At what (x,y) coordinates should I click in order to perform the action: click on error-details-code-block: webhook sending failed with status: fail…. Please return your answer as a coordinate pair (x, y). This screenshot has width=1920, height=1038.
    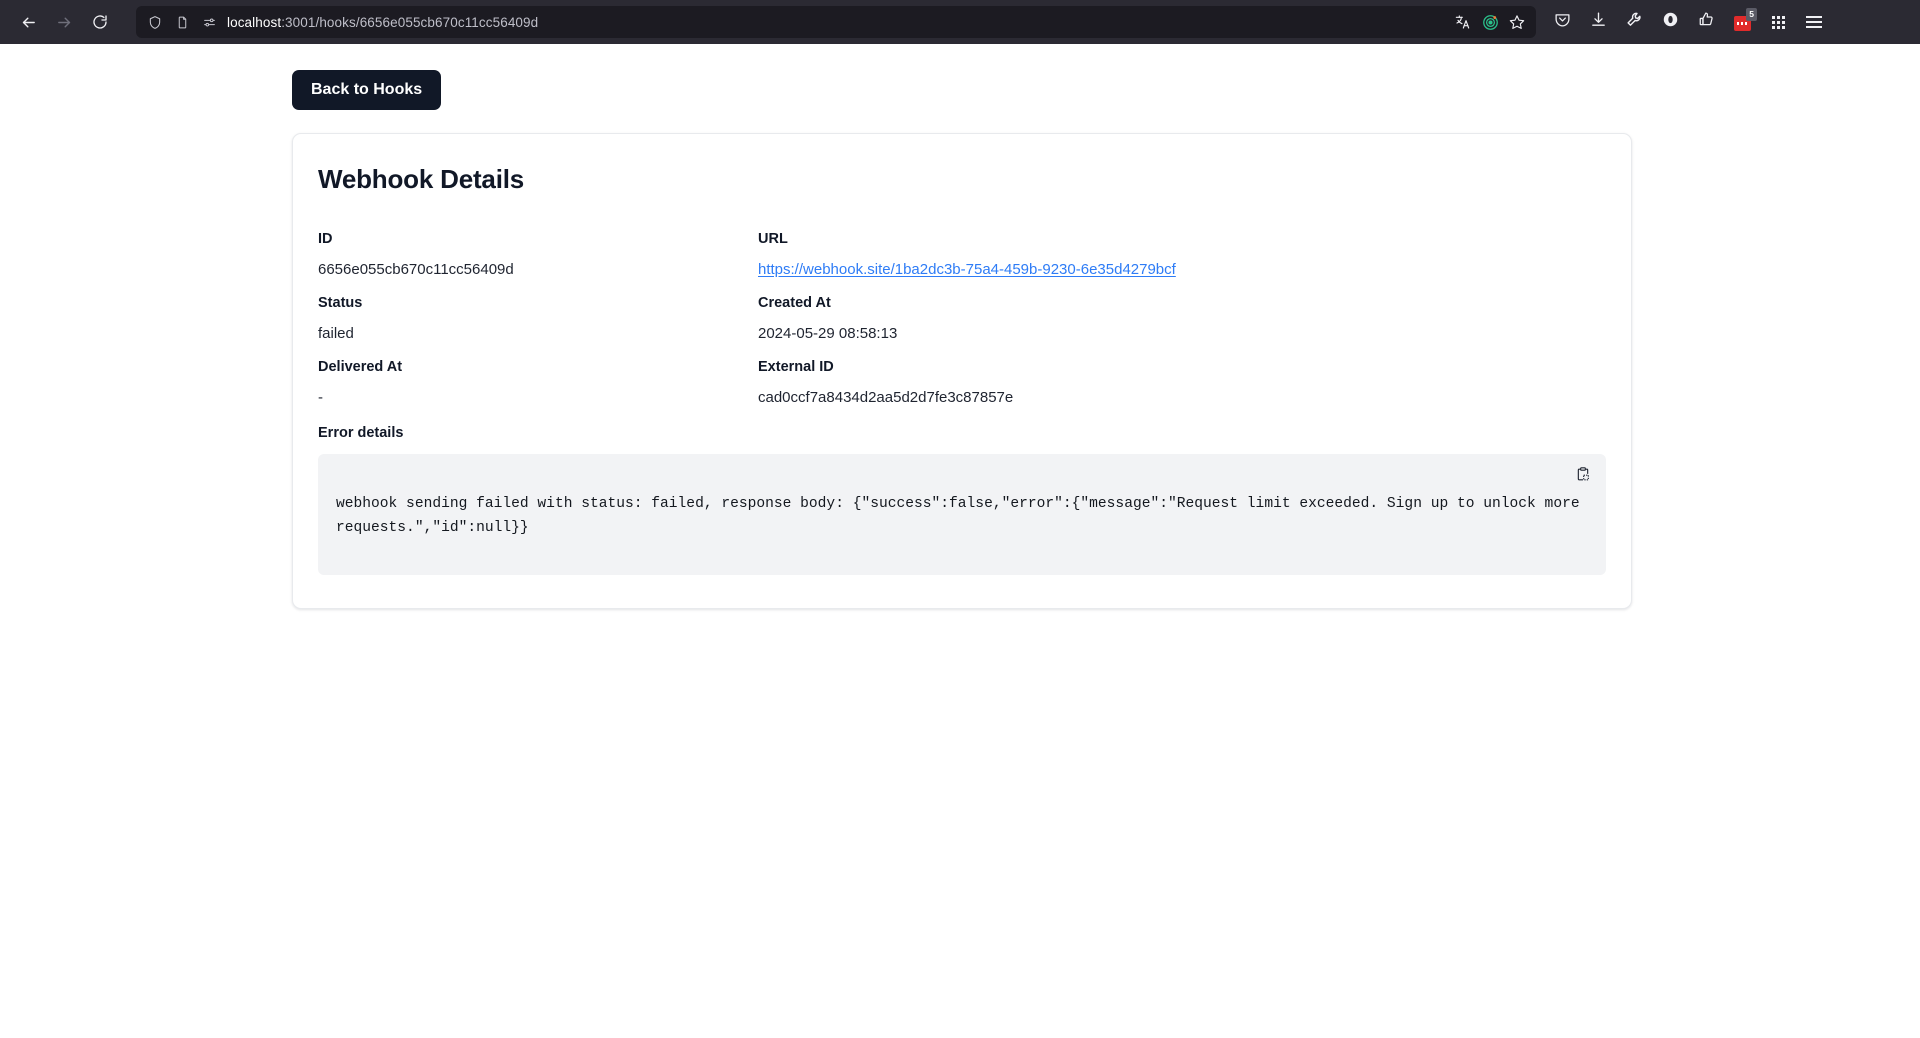
    Looking at the image, I should click on (962, 514).